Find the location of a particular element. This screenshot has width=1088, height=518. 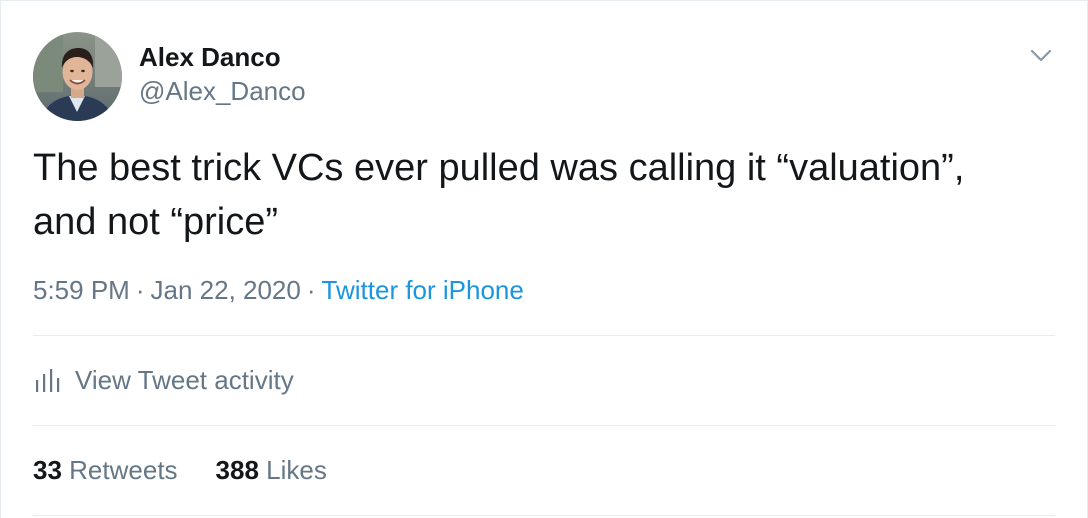

view-tweet-activity-link: View Tweet activity is located at coordinates (163, 380).